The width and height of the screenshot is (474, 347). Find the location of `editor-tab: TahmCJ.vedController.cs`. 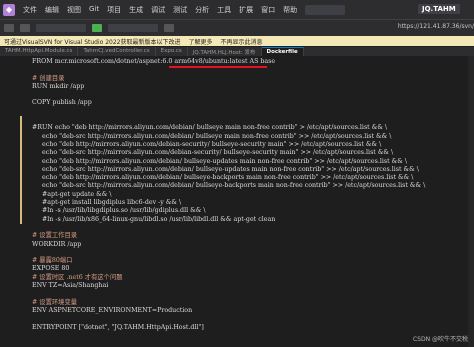

editor-tab: TahmCJ.vedController.cs is located at coordinates (117, 51).